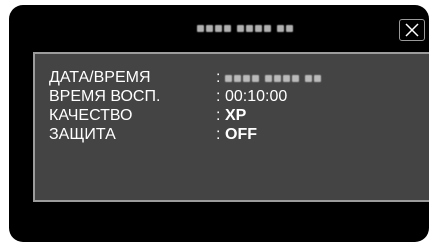  Describe the element at coordinates (245, 28) in the screenshot. I see `header-date-blurred` at that location.